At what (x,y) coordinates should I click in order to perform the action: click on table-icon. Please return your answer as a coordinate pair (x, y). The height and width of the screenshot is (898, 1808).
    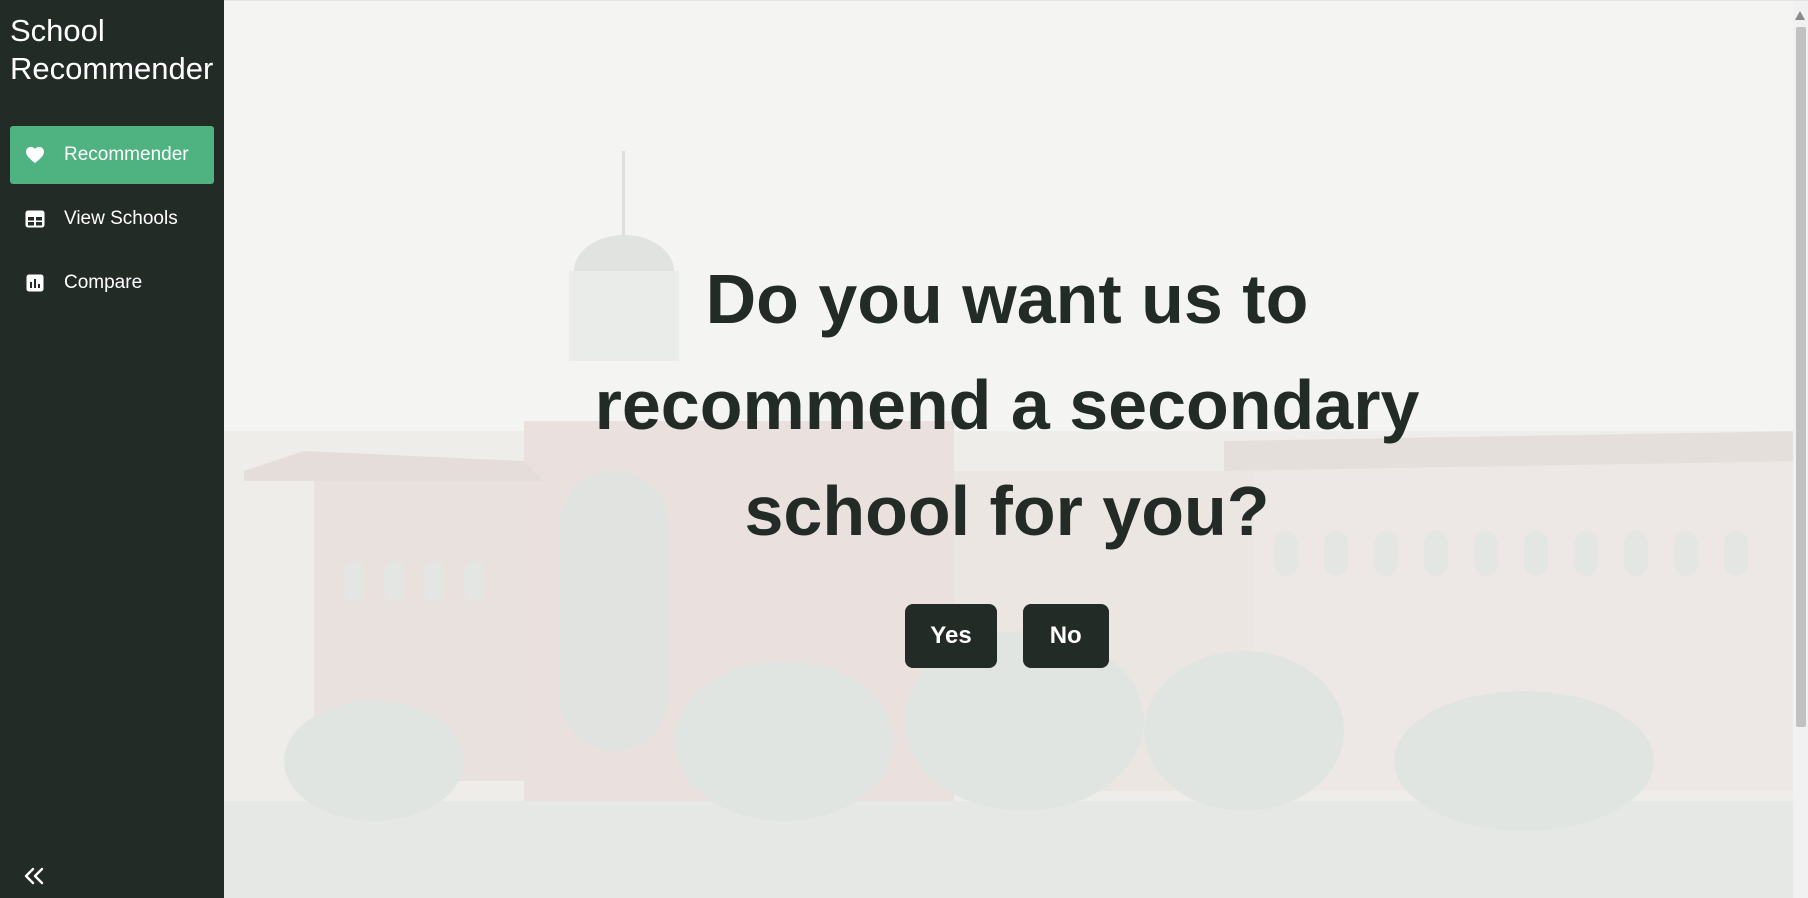
    Looking at the image, I should click on (35, 219).